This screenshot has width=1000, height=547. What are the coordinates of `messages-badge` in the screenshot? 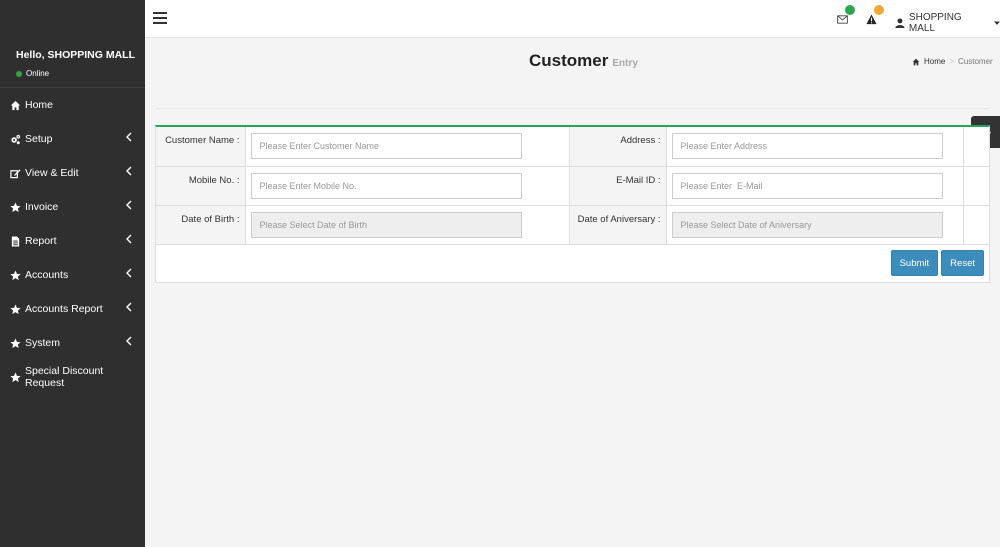 It's located at (850, 10).